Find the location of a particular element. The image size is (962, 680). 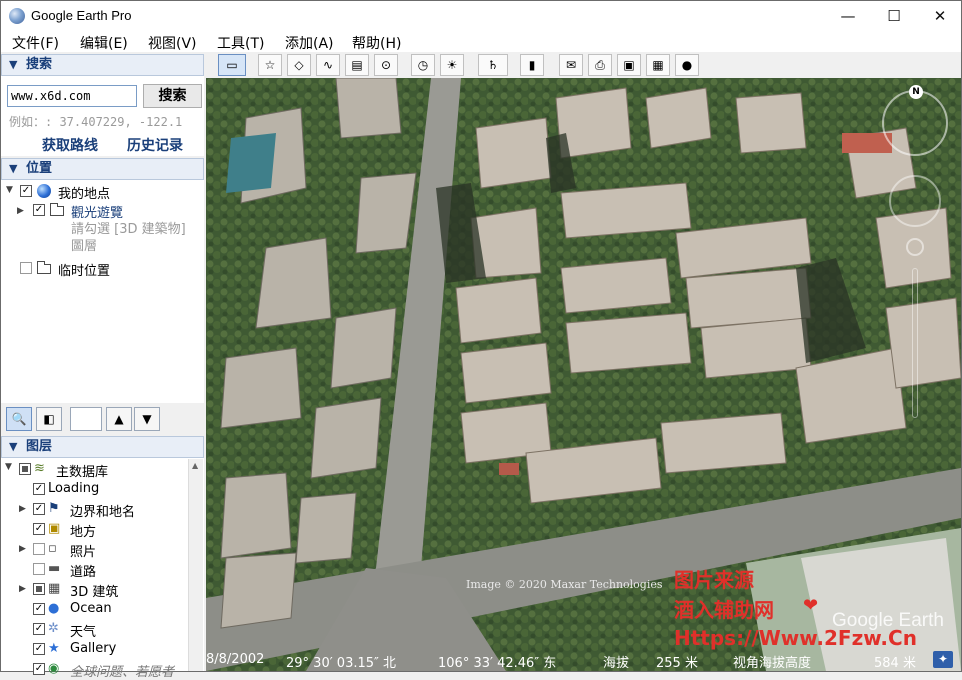

layers-panel-header: ▼ 图层 is located at coordinates (102, 447).